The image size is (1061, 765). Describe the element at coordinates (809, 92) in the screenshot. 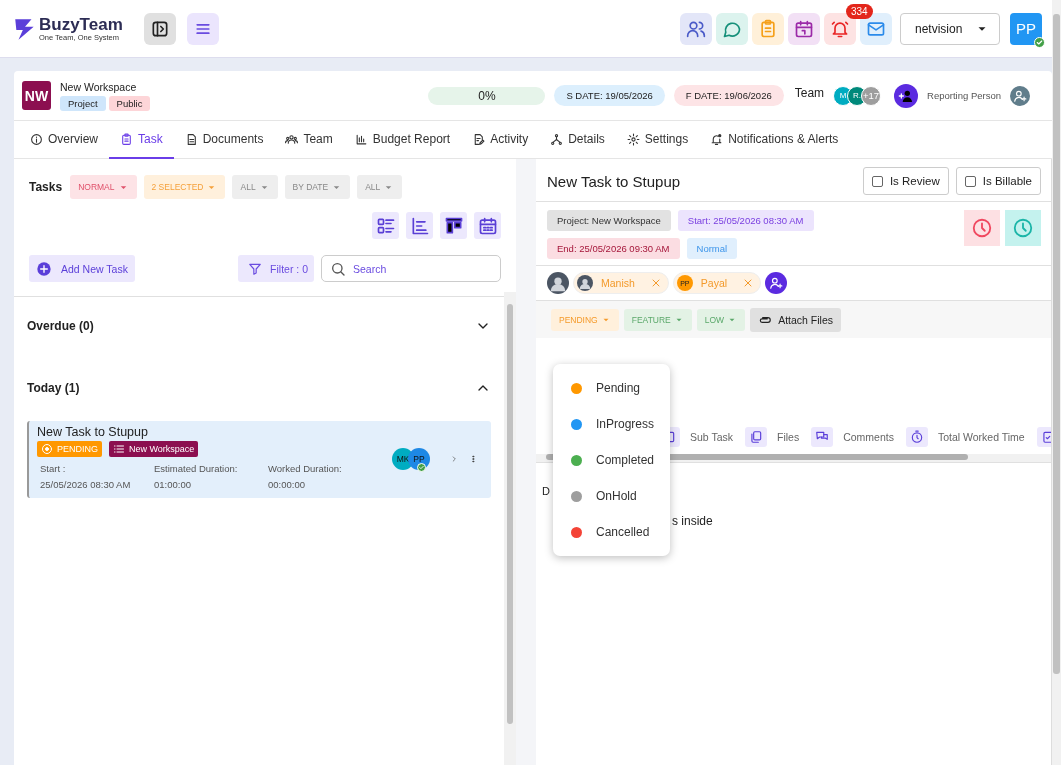

I see `team-label: Team` at that location.